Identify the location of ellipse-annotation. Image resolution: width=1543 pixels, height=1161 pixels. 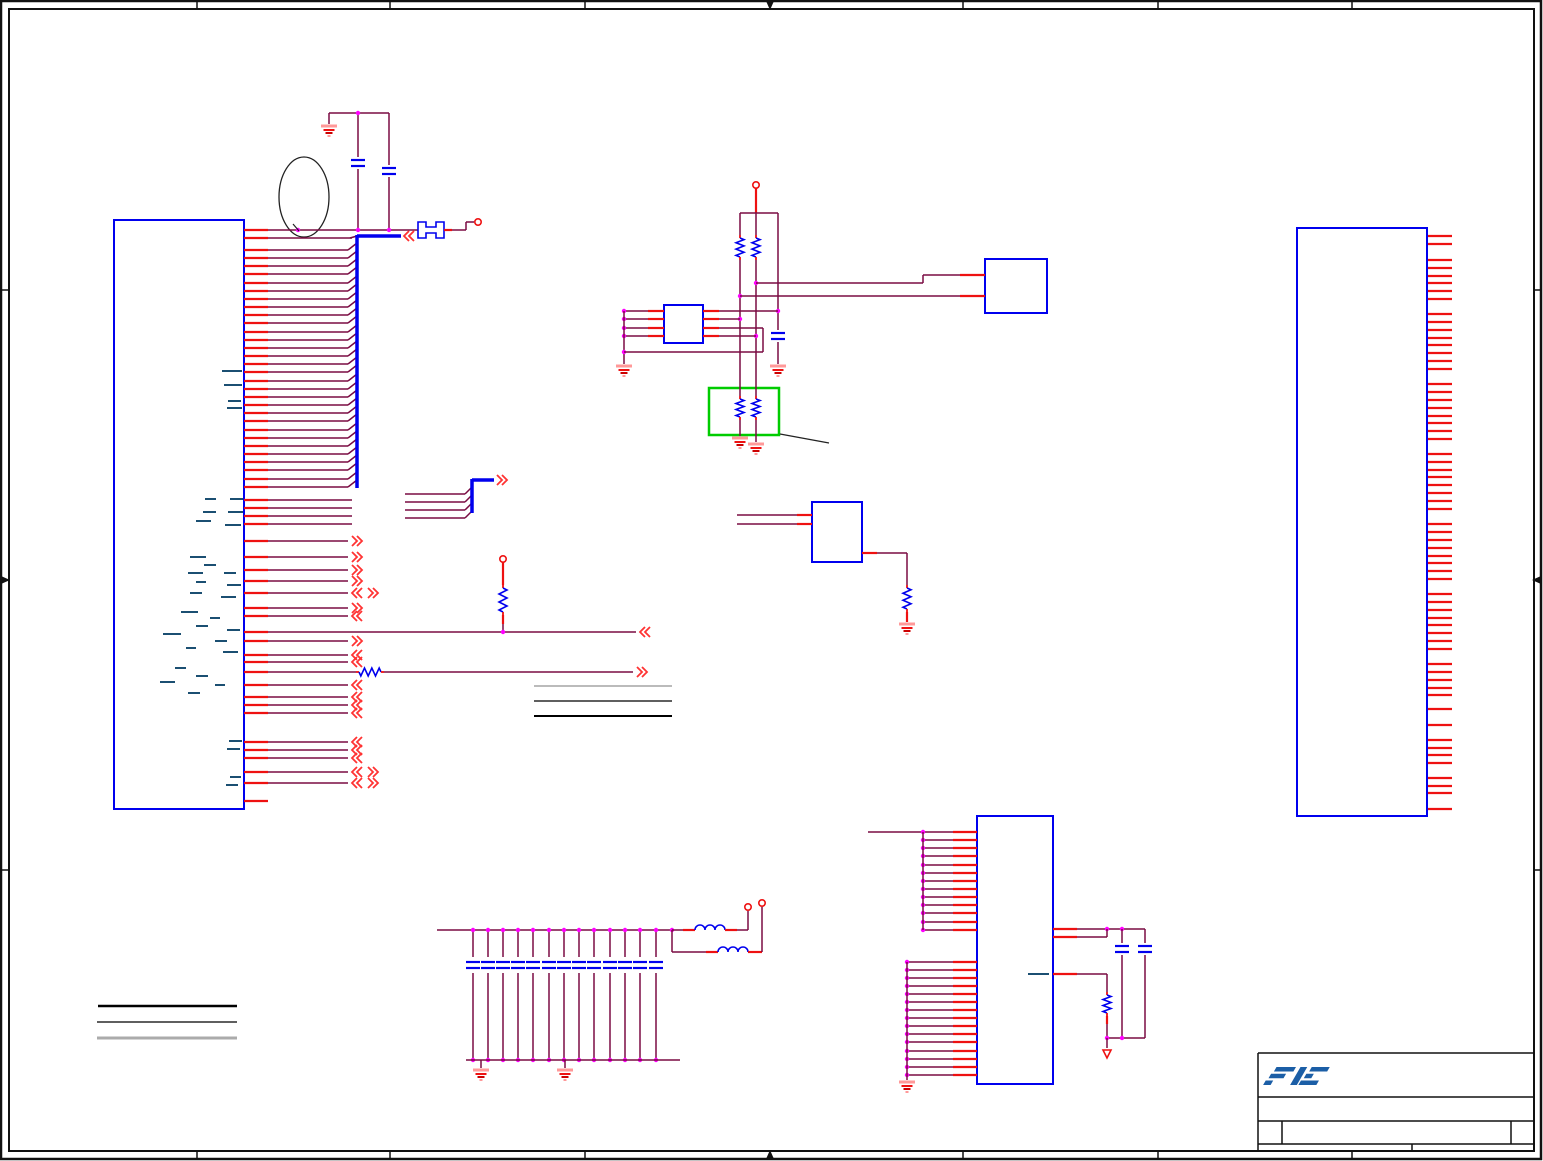
(304, 197).